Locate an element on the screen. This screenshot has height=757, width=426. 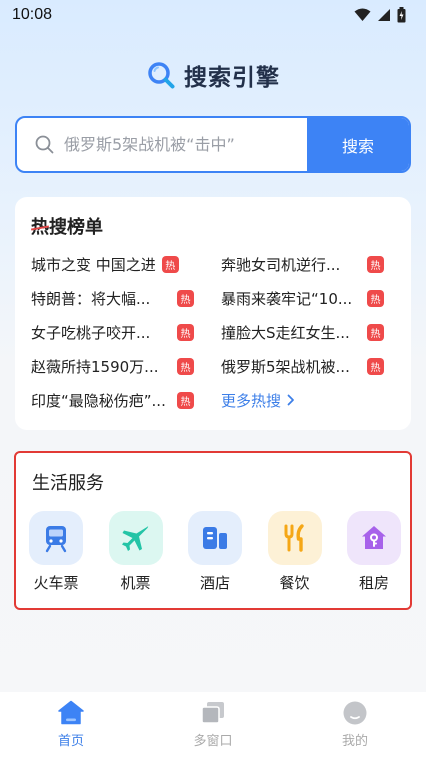
hot-item-5: 女子吃桃子咬开... 热 is located at coordinates (126, 332).